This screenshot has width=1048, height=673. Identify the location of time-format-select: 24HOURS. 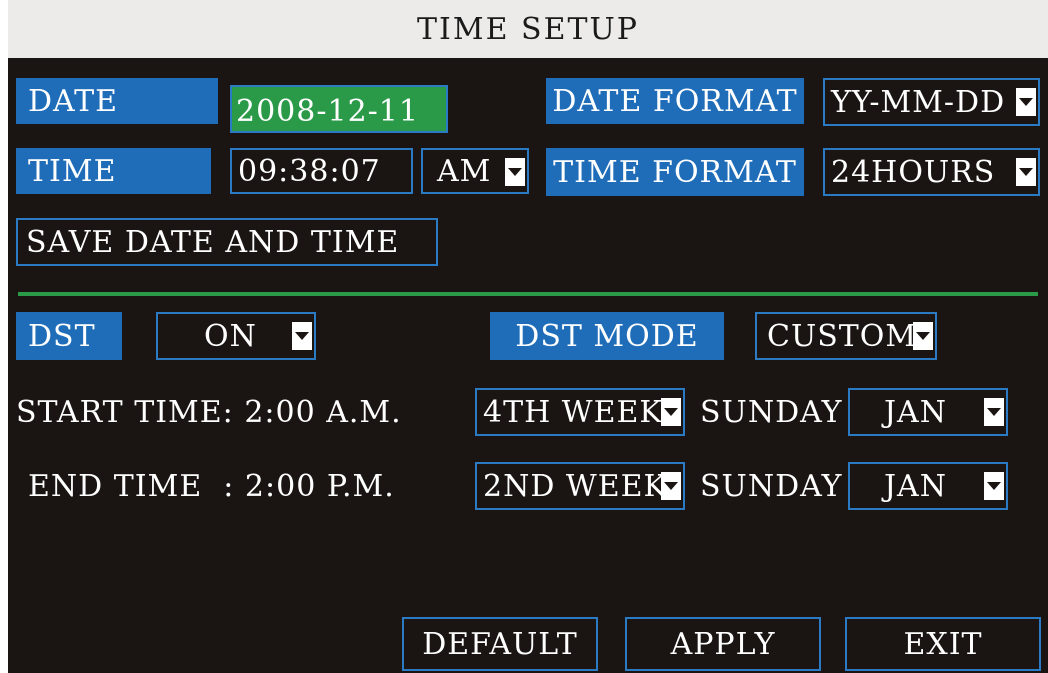
(931, 172).